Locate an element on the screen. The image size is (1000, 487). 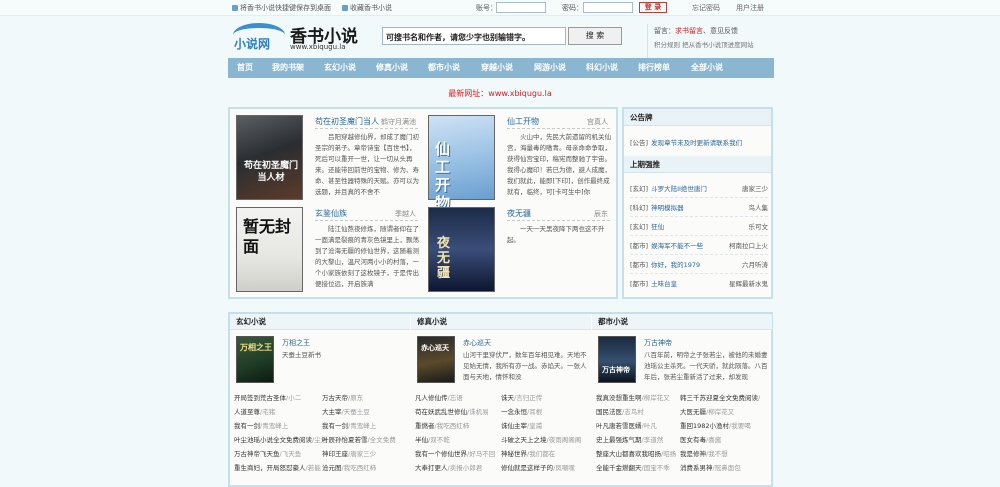
new-url-notice: 最新网址：www.xbiqugu.la is located at coordinates (500, 93).